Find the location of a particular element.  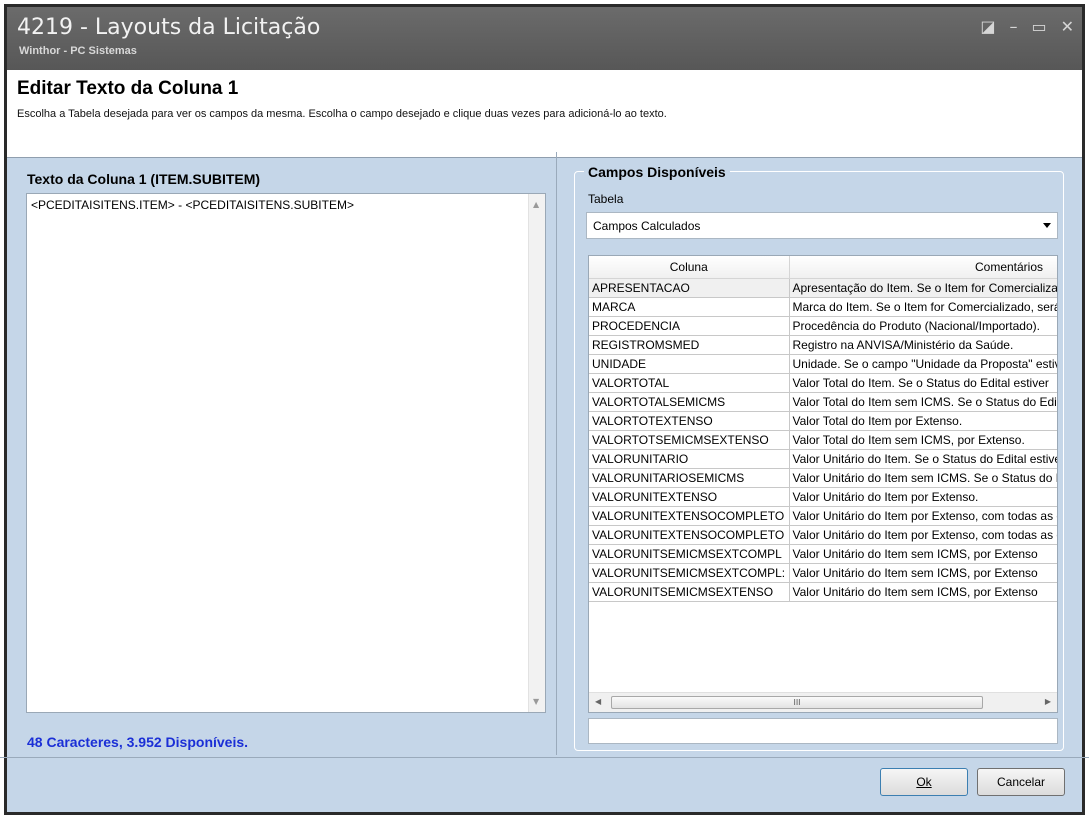

scroll-up-icon: ▲ is located at coordinates (536, 204).